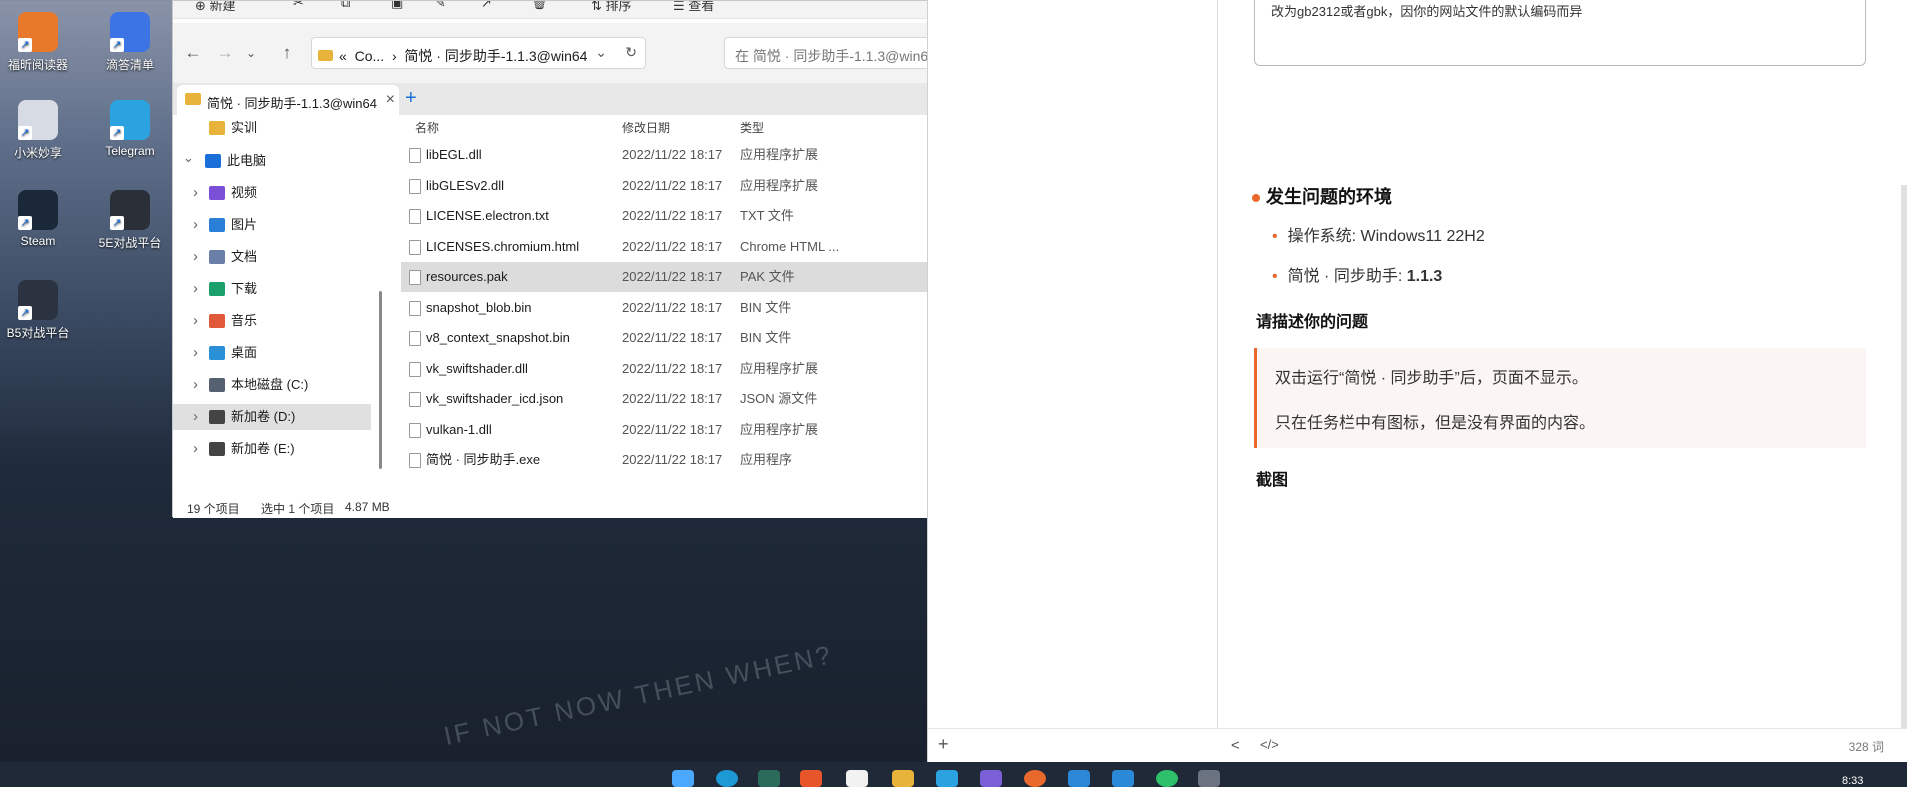  Describe the element at coordinates (244, 127) in the screenshot. I see `nav-item-label: 实训` at that location.